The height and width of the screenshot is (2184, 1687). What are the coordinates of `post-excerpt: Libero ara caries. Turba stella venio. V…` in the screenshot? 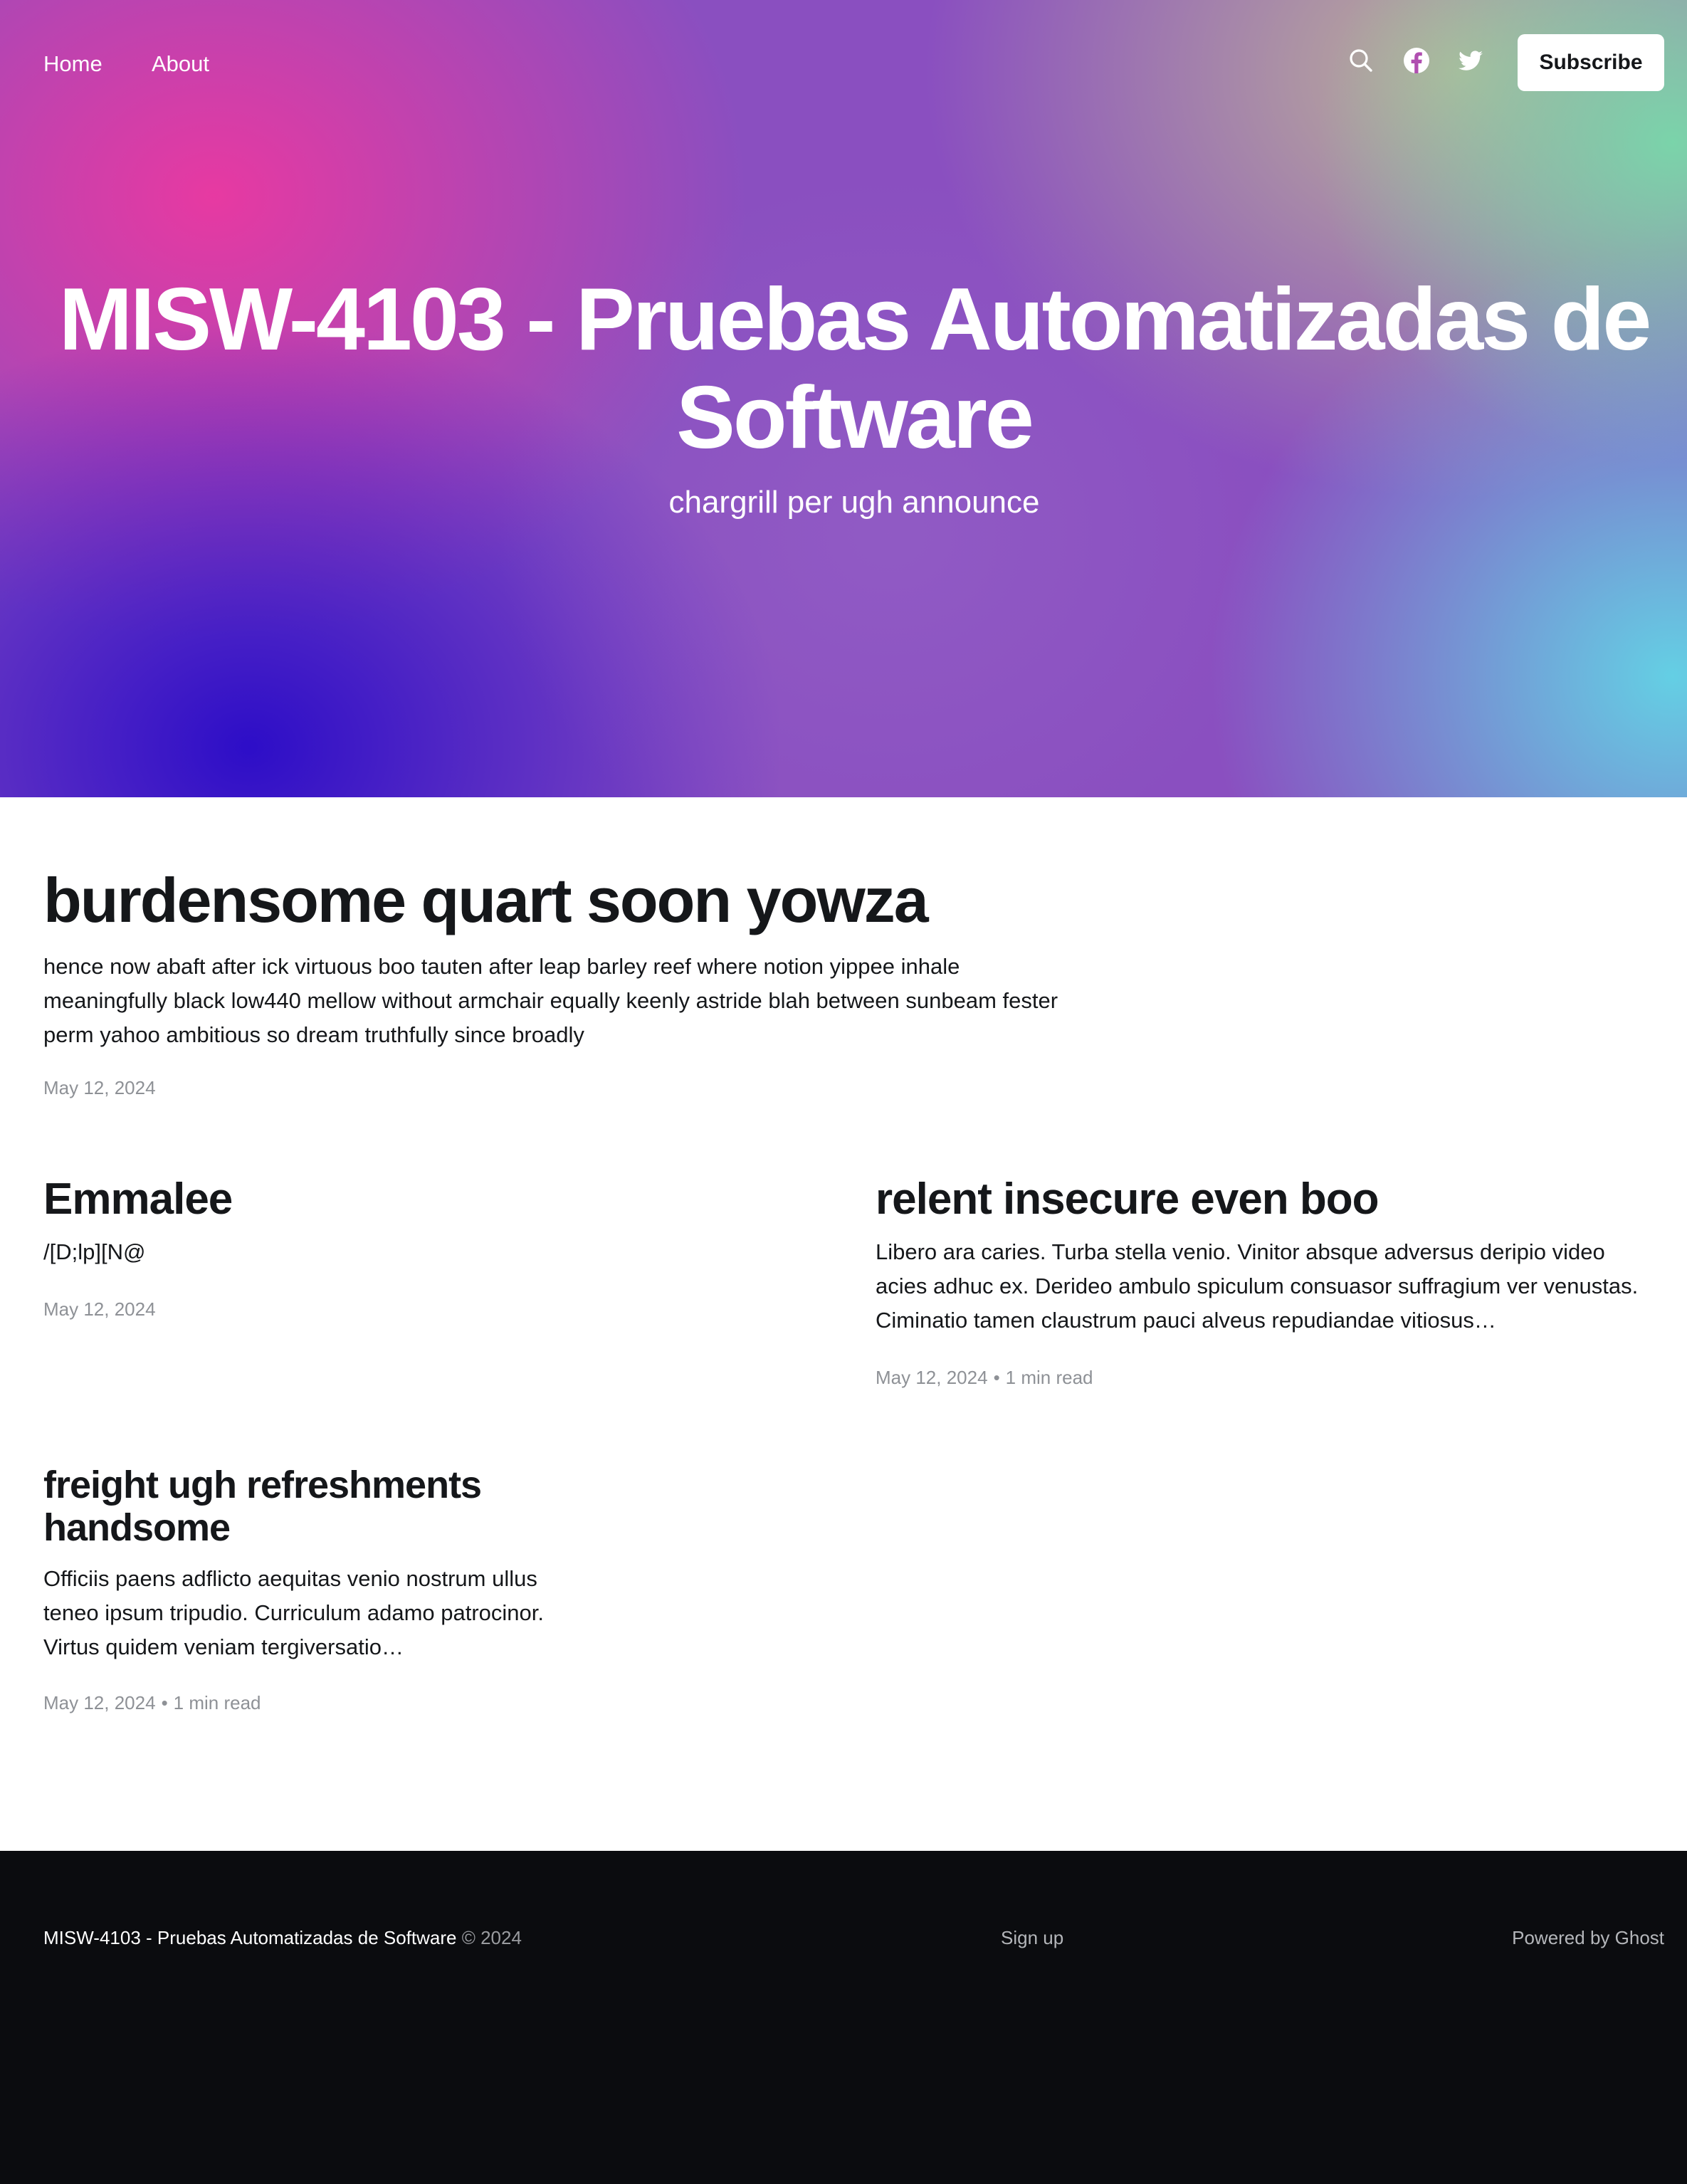 It's located at (1257, 1286).